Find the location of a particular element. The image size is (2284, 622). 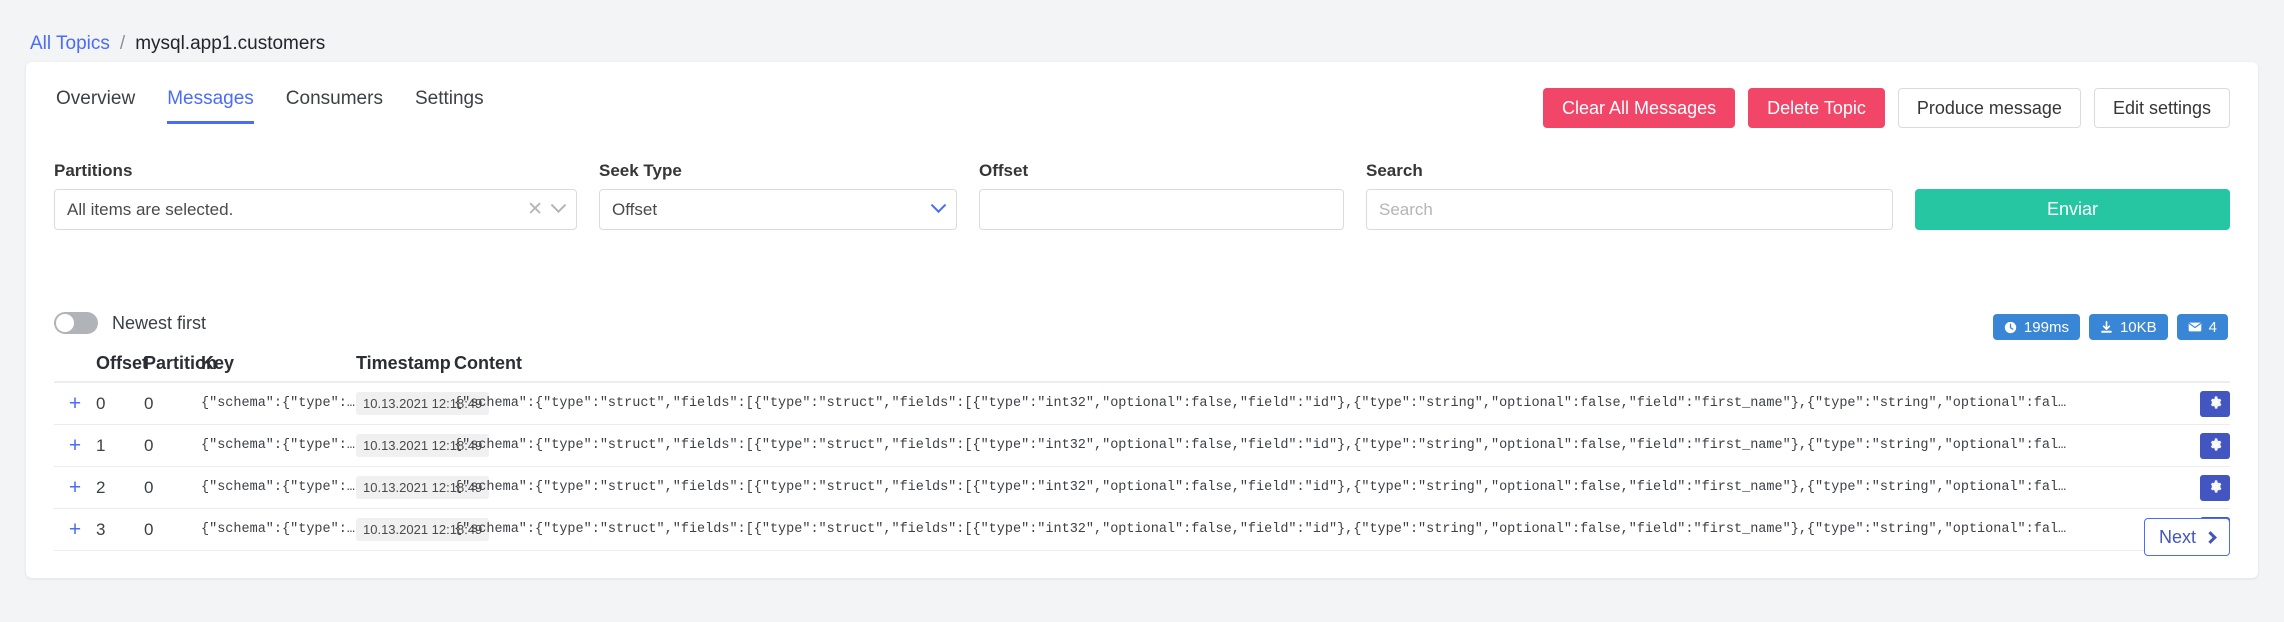

column-header-timestamp: Timestamp is located at coordinates (403, 362).